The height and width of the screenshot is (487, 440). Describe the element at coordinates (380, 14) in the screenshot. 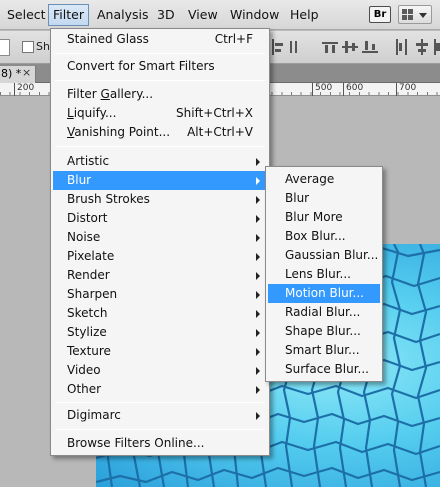

I see `bridge-button: Br` at that location.